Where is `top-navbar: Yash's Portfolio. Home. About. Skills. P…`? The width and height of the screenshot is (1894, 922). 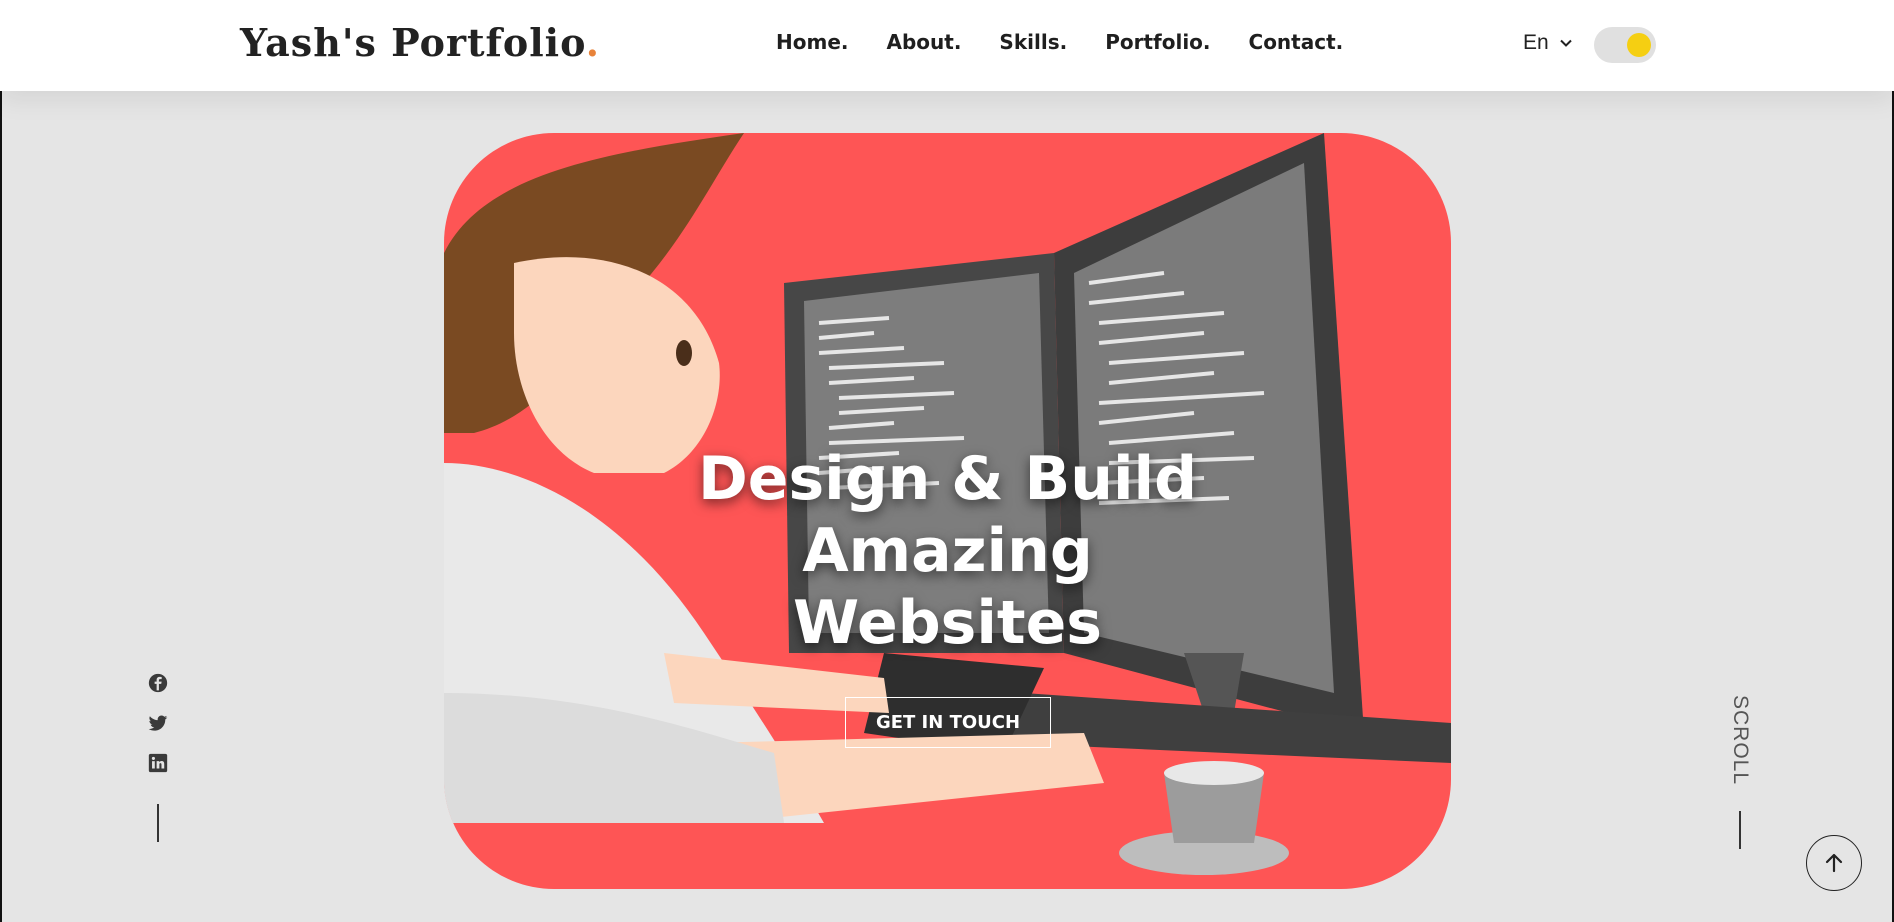 top-navbar: Yash's Portfolio. Home. About. Skills. P… is located at coordinates (947, 45).